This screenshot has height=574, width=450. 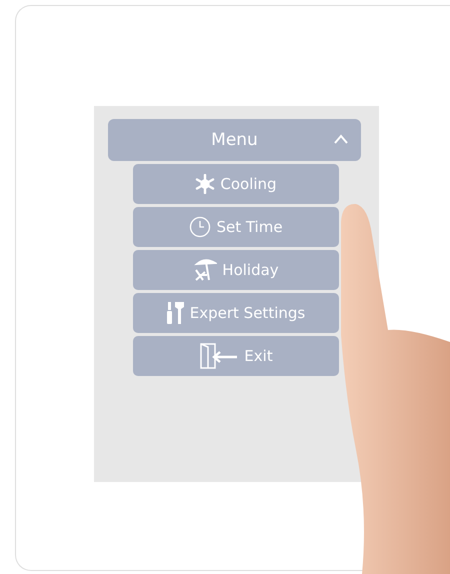 I want to click on menu-item: Expert Settings, so click(x=236, y=313).